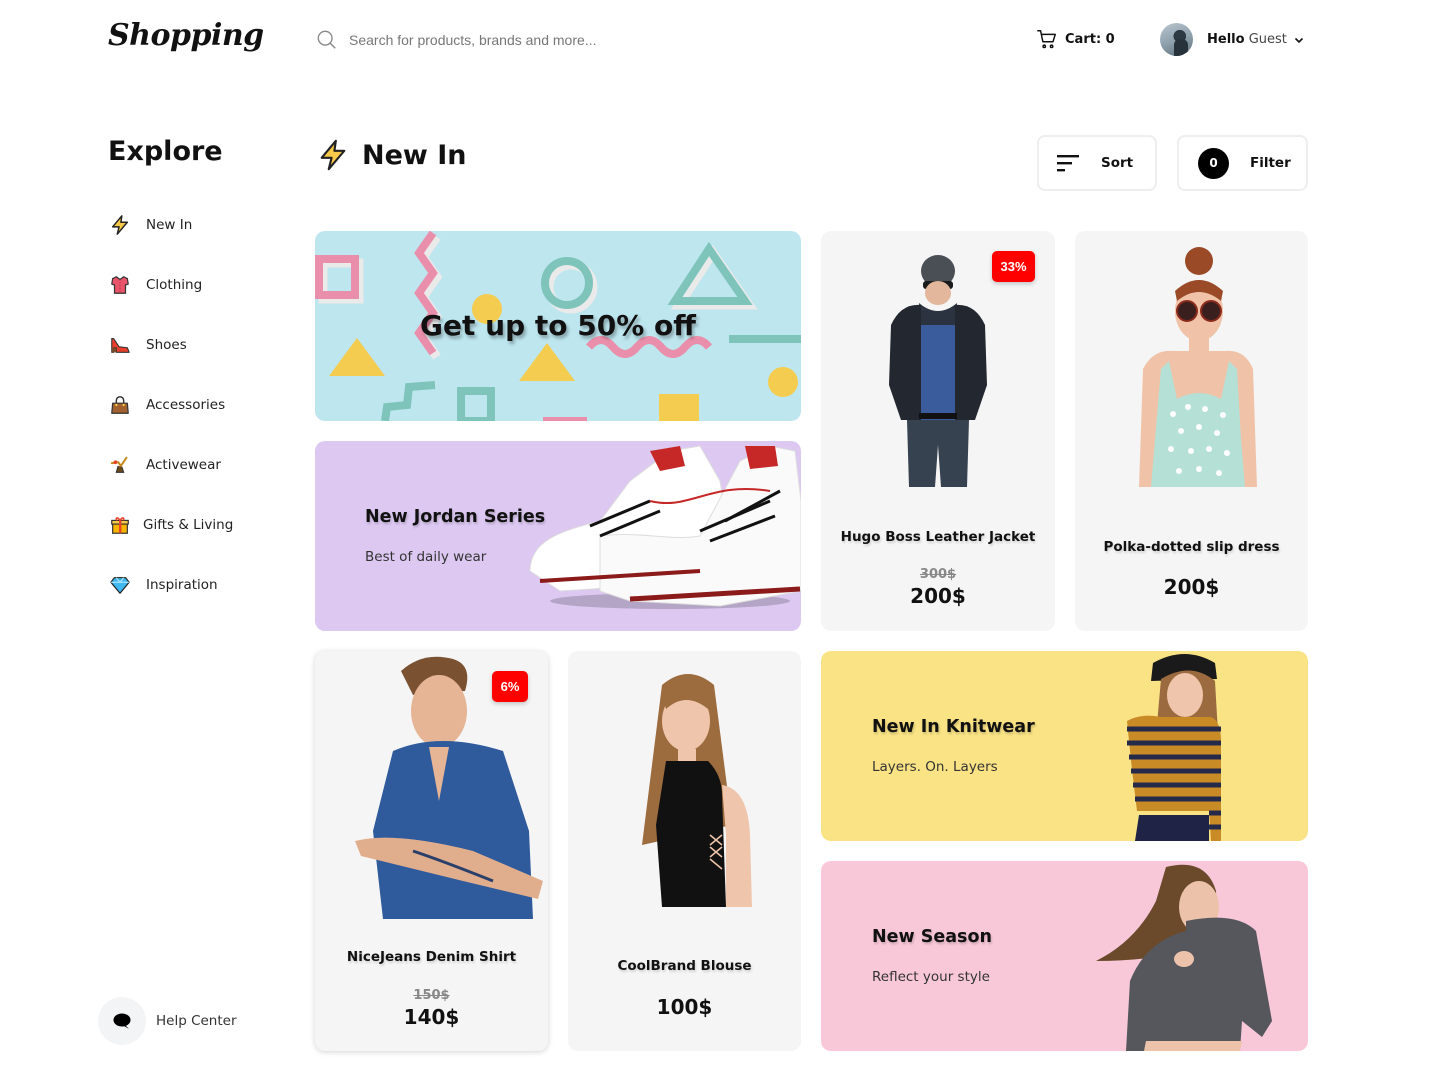  Describe the element at coordinates (426, 557) in the screenshot. I see `jordan-banner-subtitle: Best of daily wear` at that location.